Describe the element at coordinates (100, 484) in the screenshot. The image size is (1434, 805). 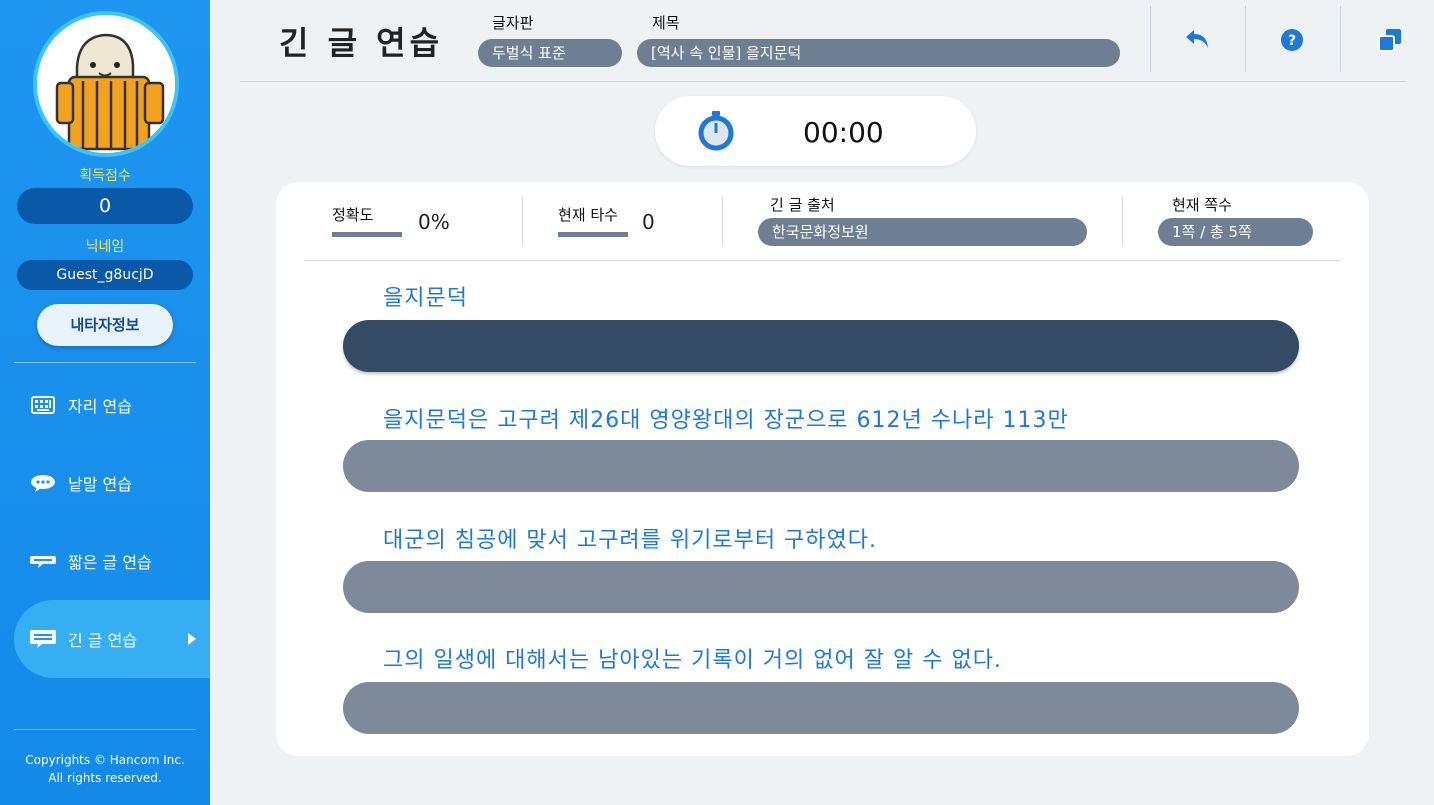
I see `sidebar-item-label: 낱말 연습` at that location.